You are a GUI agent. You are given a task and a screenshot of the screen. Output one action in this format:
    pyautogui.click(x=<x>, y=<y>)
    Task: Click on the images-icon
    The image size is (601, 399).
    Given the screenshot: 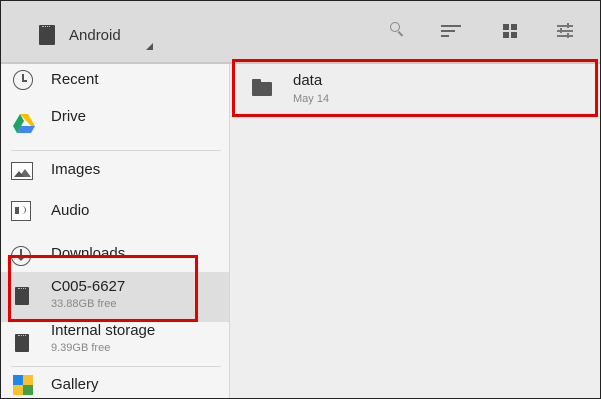 What is the action you would take?
    pyautogui.click(x=22, y=171)
    